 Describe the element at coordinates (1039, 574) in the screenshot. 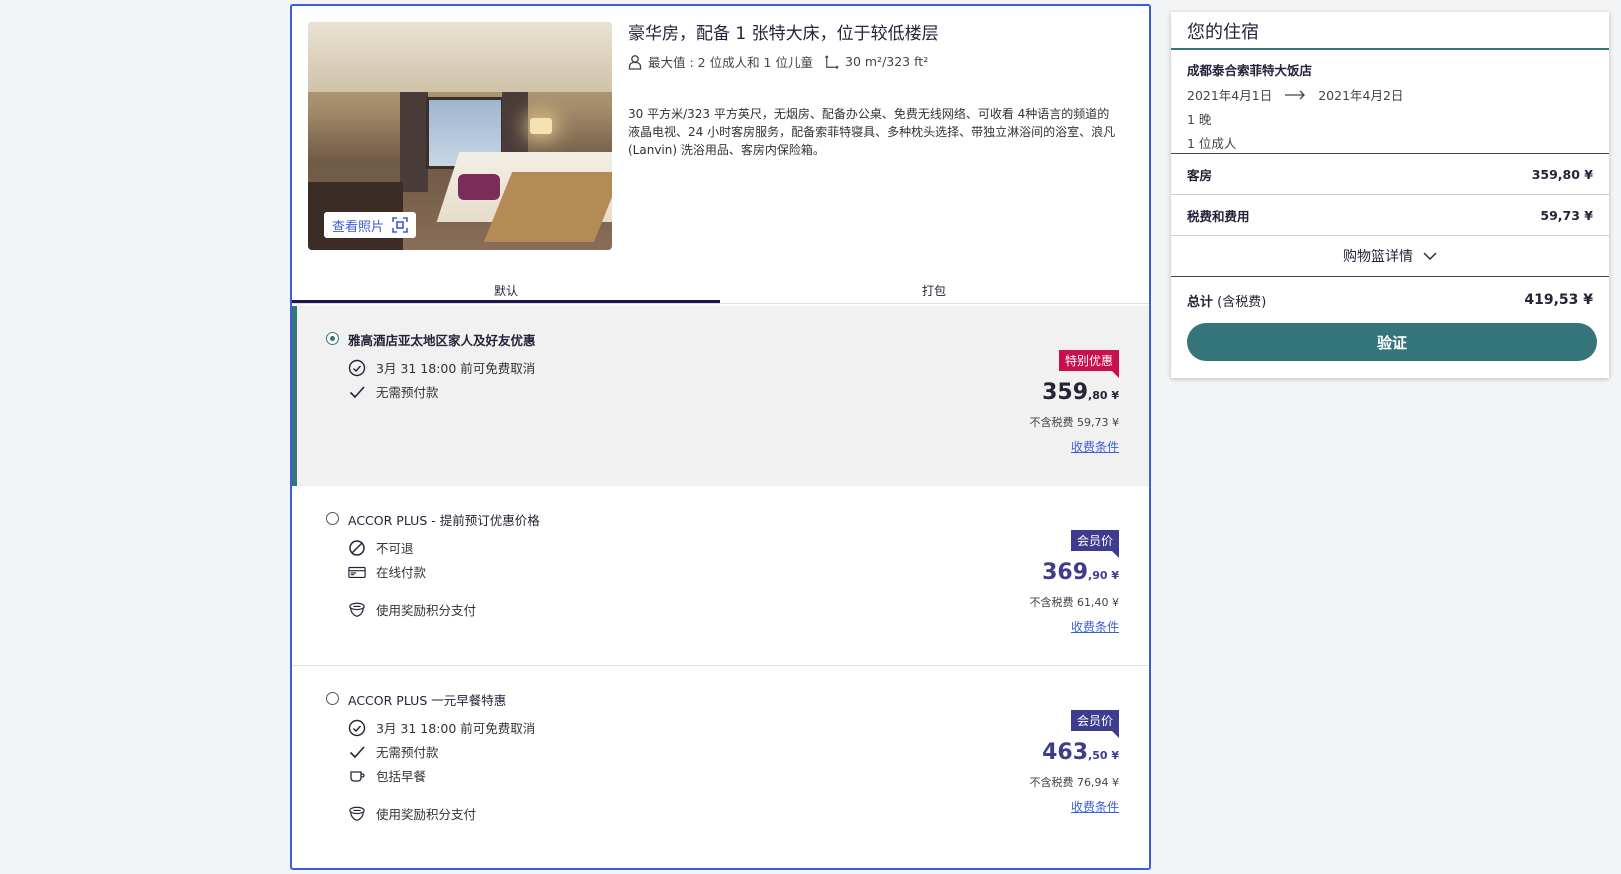

I see `offer-price: 369,90 ¥` at that location.